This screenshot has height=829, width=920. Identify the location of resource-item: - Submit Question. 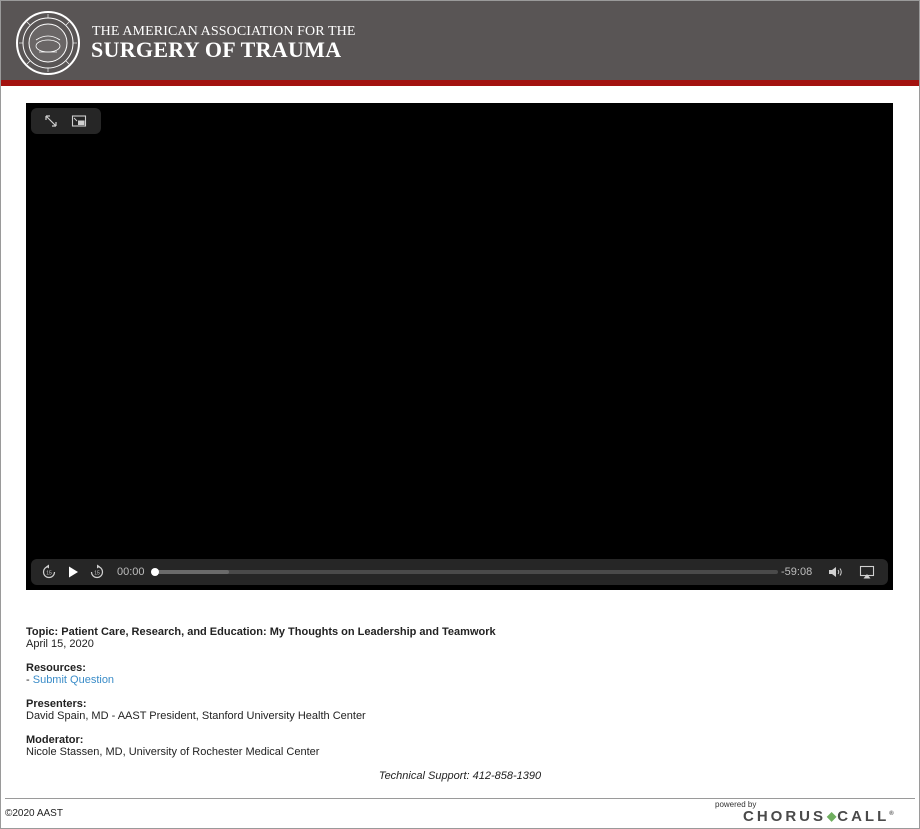
(261, 680).